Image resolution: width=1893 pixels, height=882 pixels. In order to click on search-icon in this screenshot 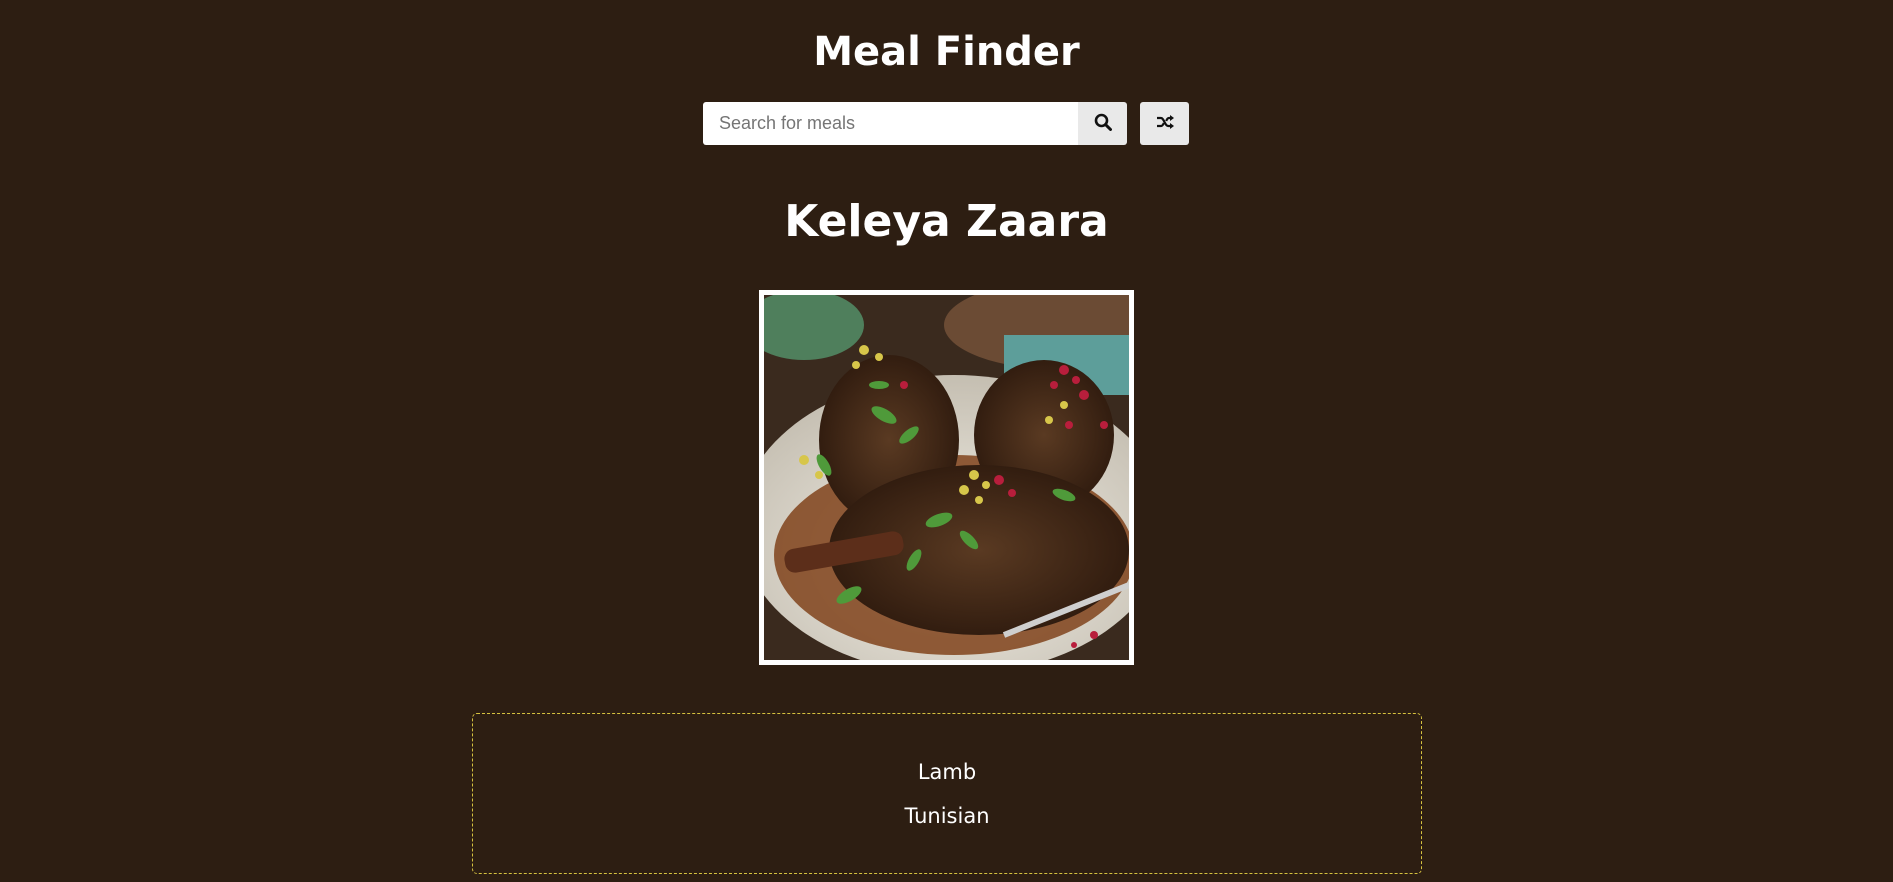, I will do `click(1103, 123)`.